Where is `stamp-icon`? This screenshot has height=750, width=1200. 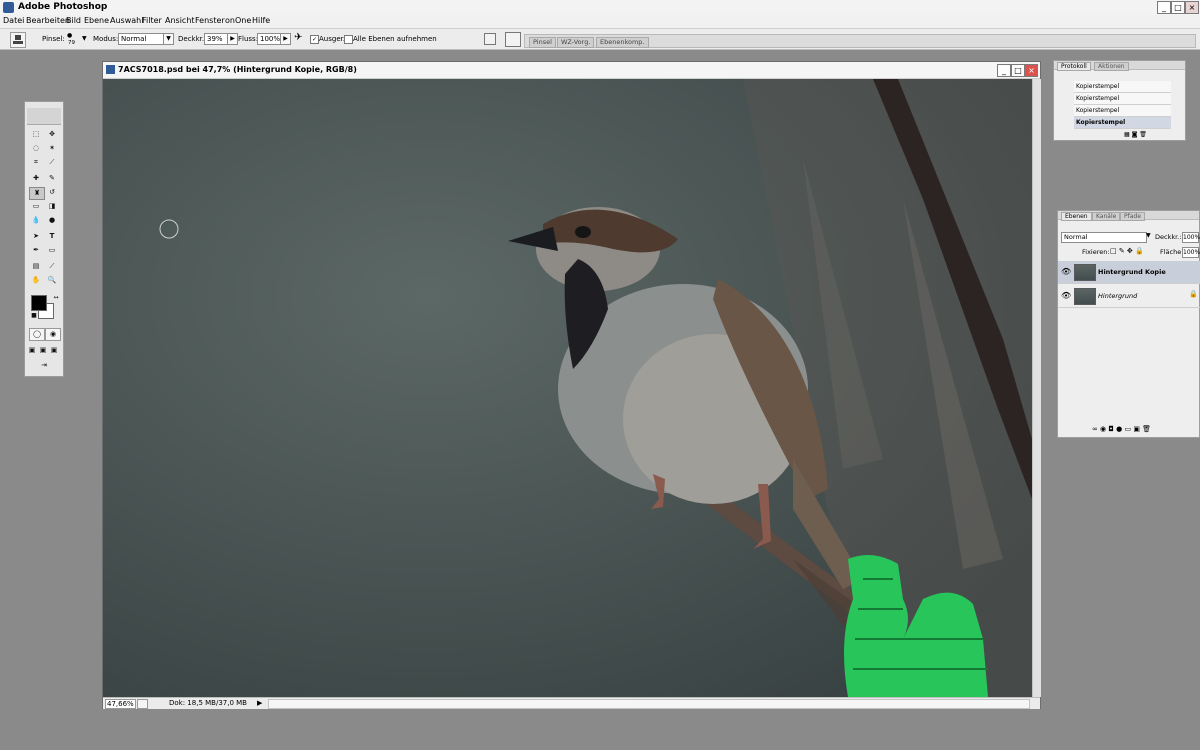 stamp-icon is located at coordinates (18, 39).